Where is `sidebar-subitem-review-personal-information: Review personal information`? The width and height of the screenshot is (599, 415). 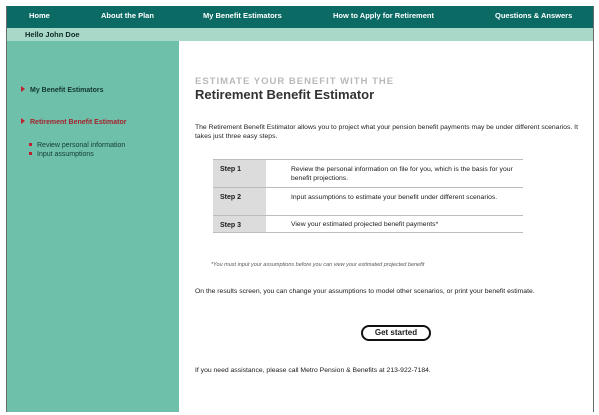
sidebar-subitem-review-personal-information: Review personal information is located at coordinates (77, 145).